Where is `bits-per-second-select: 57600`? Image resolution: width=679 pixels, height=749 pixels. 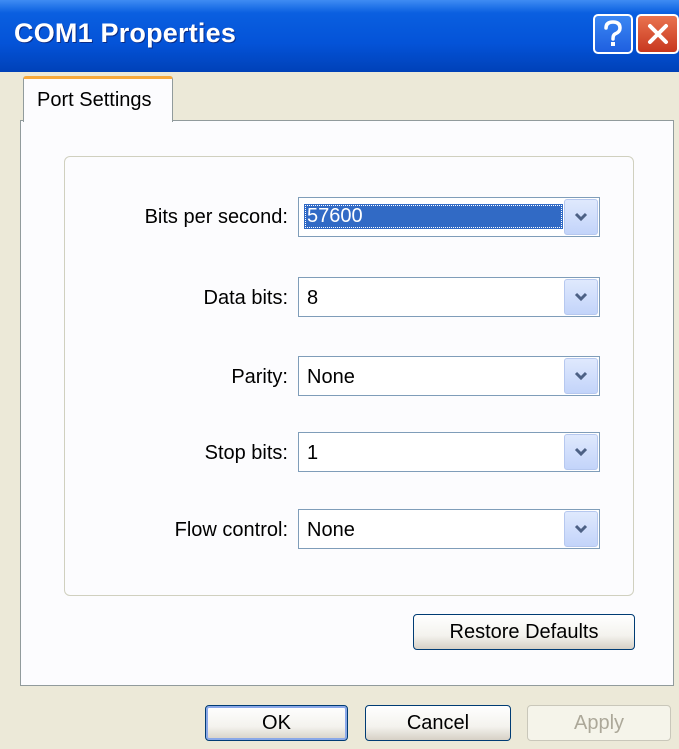 bits-per-second-select: 57600 is located at coordinates (449, 217).